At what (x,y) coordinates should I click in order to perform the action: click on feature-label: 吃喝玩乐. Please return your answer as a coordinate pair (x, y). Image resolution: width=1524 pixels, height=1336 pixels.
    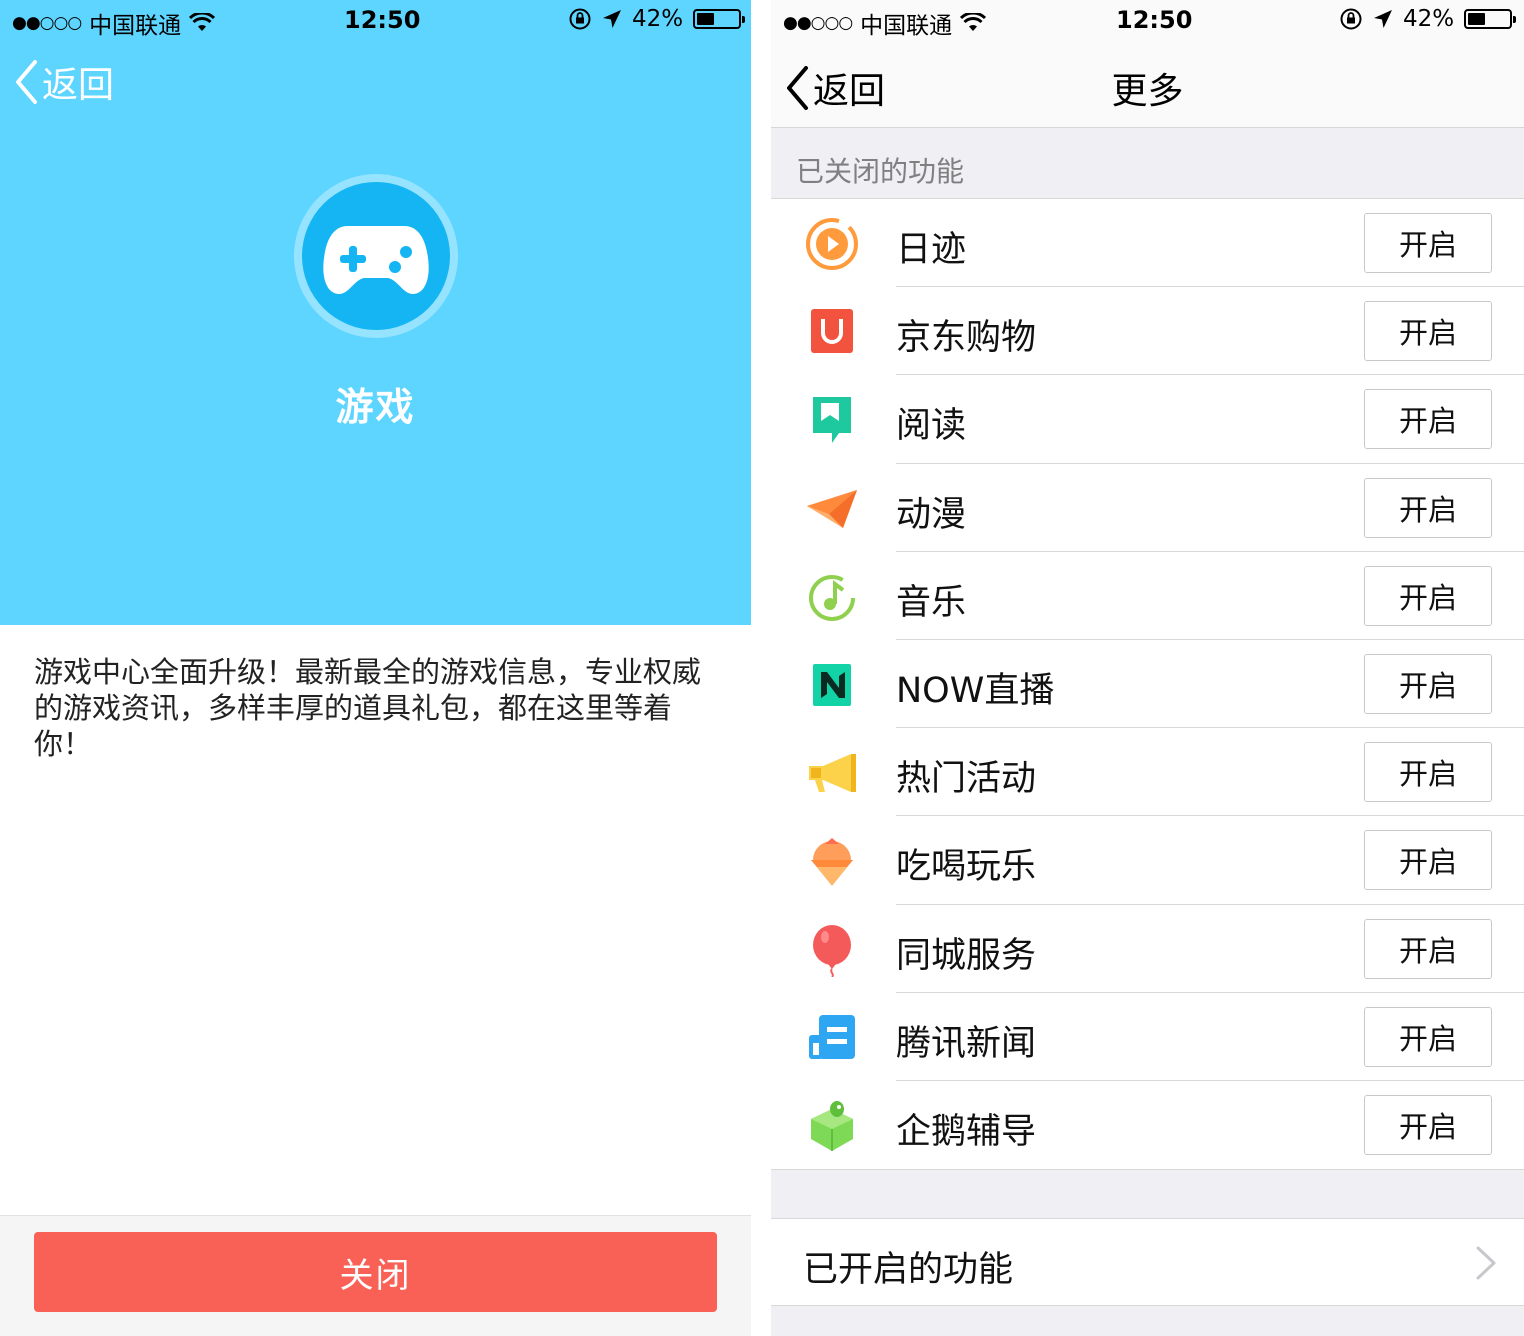
    Looking at the image, I should click on (966, 867).